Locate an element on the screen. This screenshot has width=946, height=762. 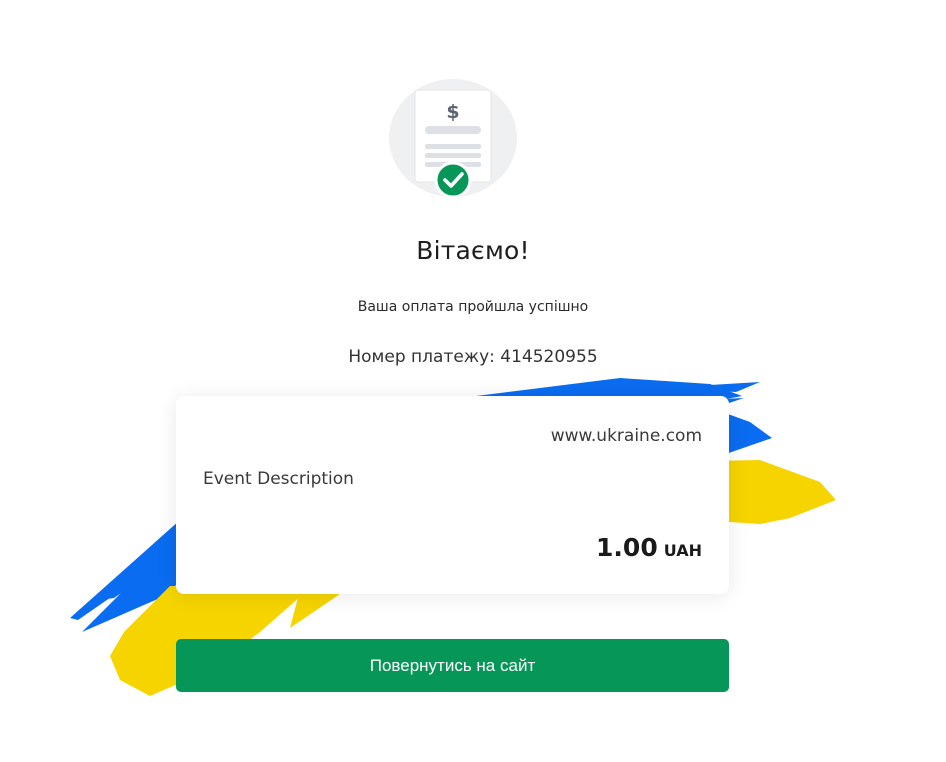
check-icon is located at coordinates (453, 180).